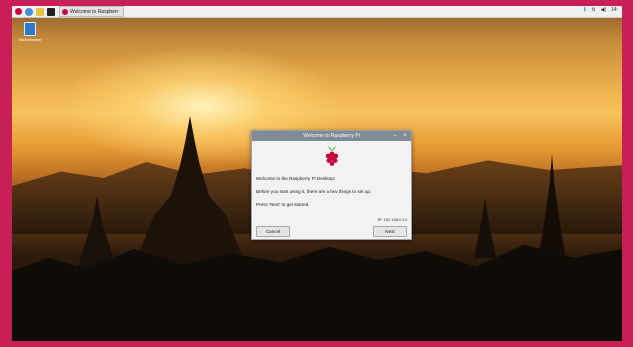 The width and height of the screenshot is (633, 347). Describe the element at coordinates (600, 10) in the screenshot. I see `system-tray: ᛒ ⇅ ◀) 14:` at that location.